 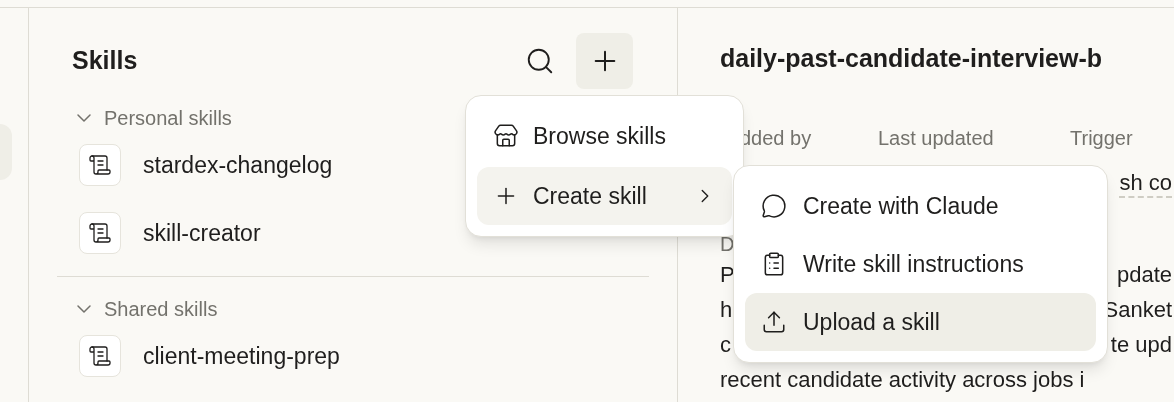 I want to click on menu-item: Upload a skill, so click(x=920, y=322).